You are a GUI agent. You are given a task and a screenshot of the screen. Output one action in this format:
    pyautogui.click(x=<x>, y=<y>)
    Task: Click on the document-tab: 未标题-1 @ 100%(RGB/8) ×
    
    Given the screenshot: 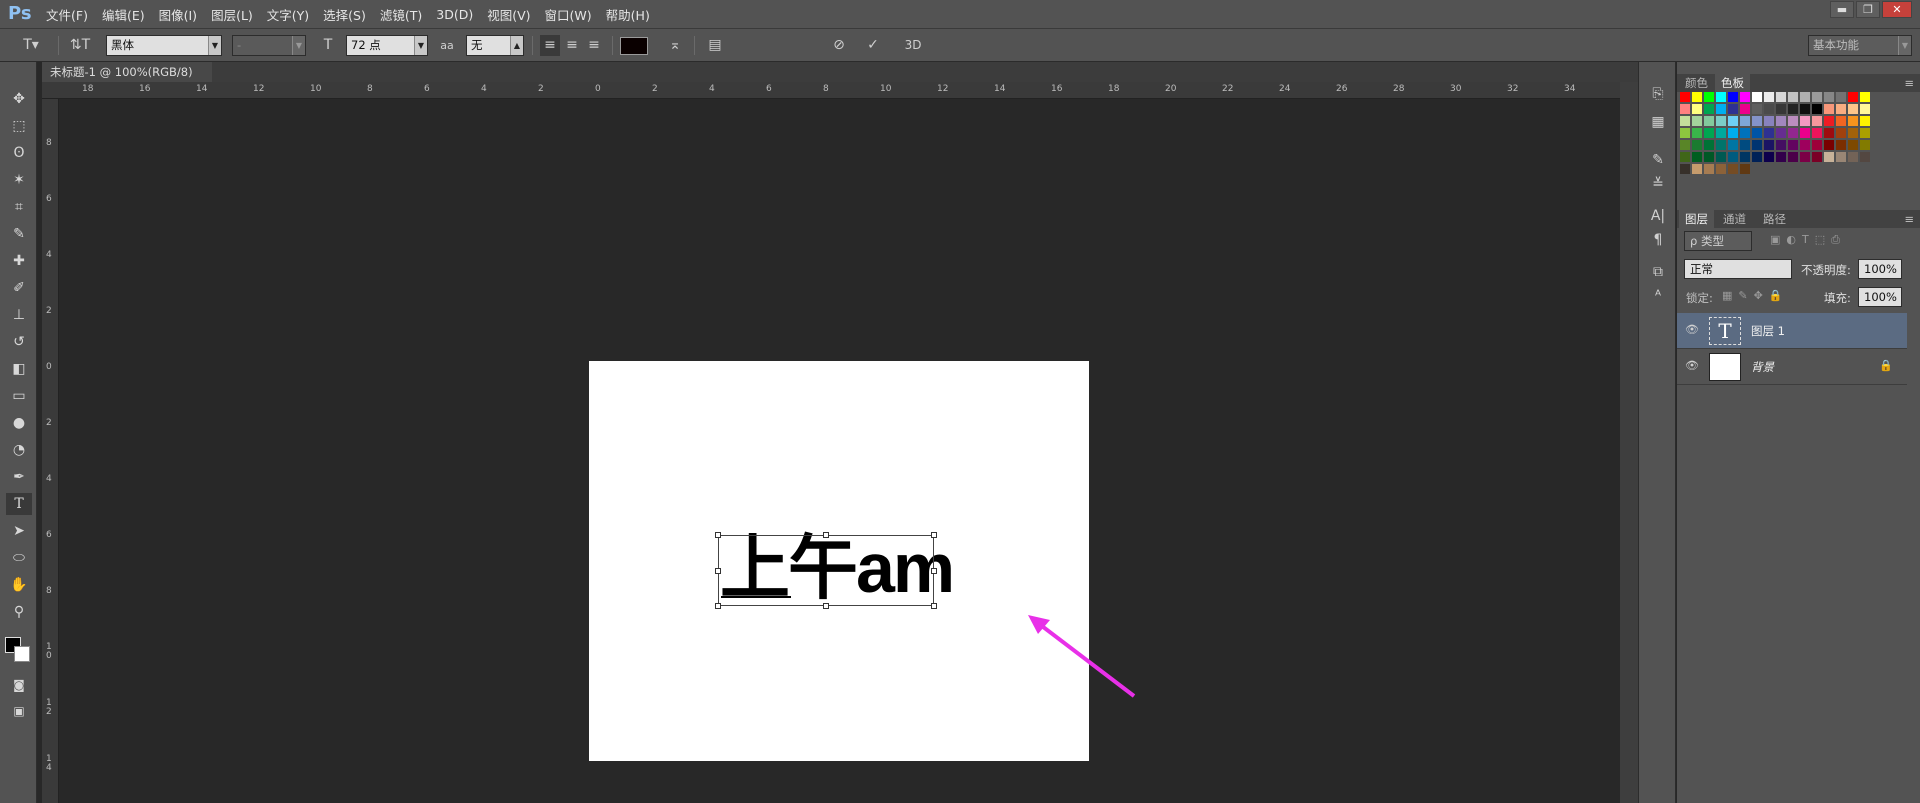 What is the action you would take?
    pyautogui.click(x=127, y=80)
    